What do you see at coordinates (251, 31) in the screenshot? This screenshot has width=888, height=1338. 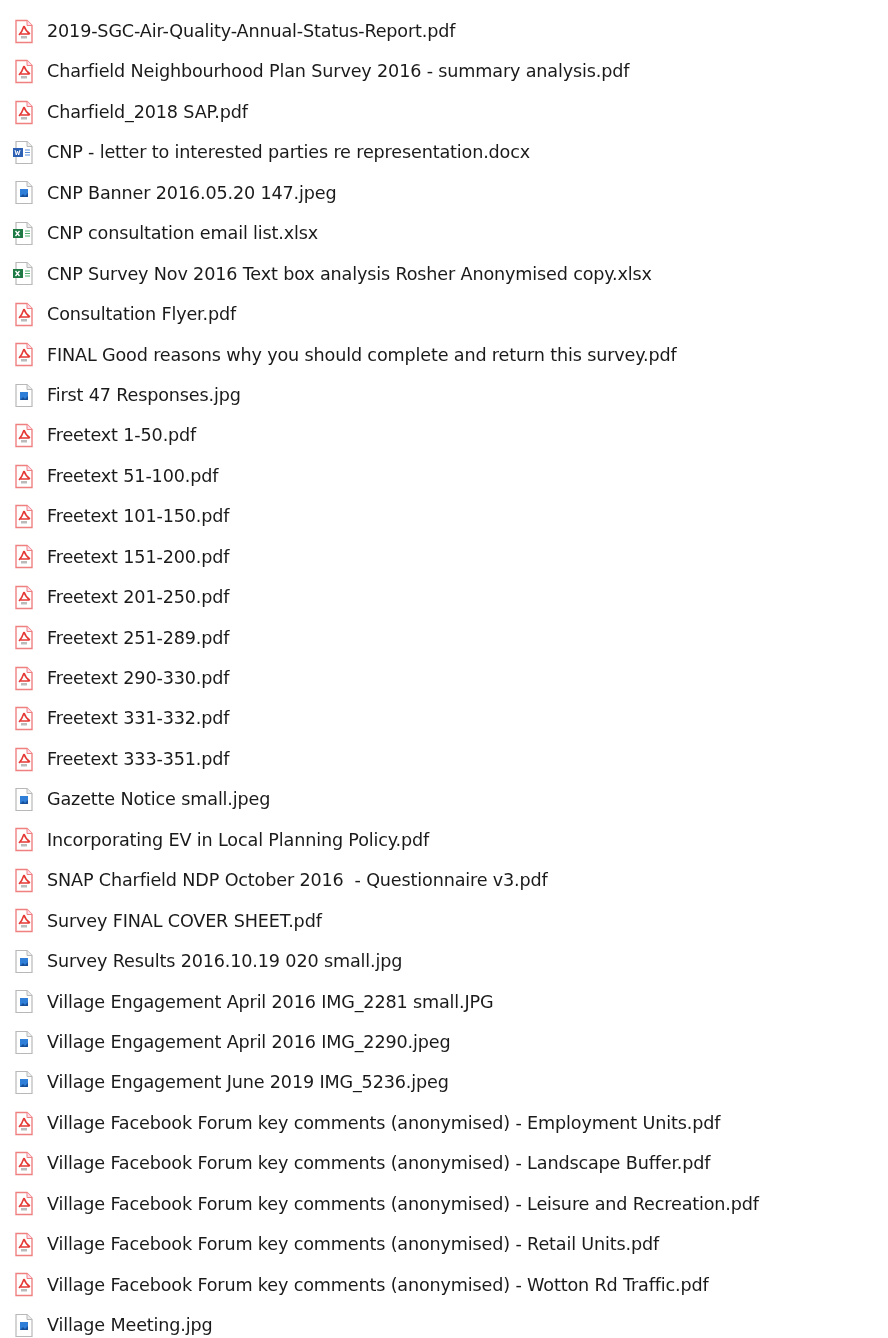 I see `file-name: 2019-SGC-Air-Quality-Annual-Status-Report.pdf` at bounding box center [251, 31].